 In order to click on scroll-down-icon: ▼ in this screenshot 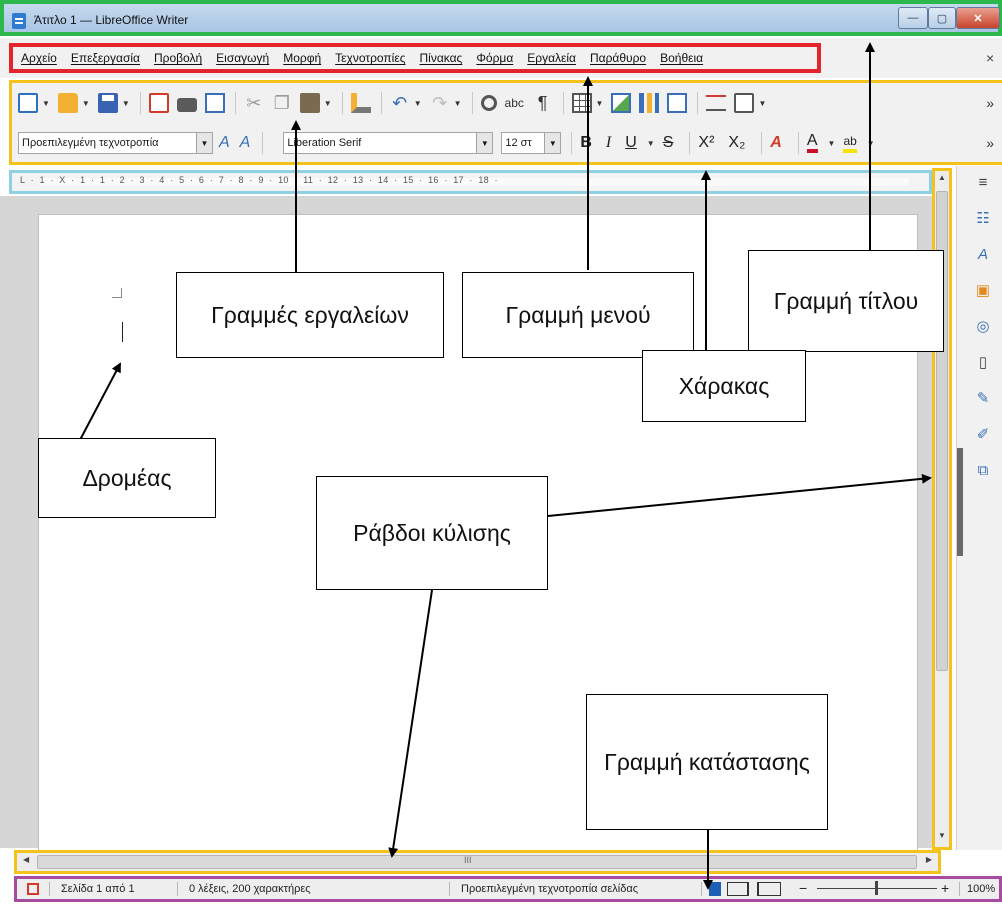, I will do `click(942, 838)`.